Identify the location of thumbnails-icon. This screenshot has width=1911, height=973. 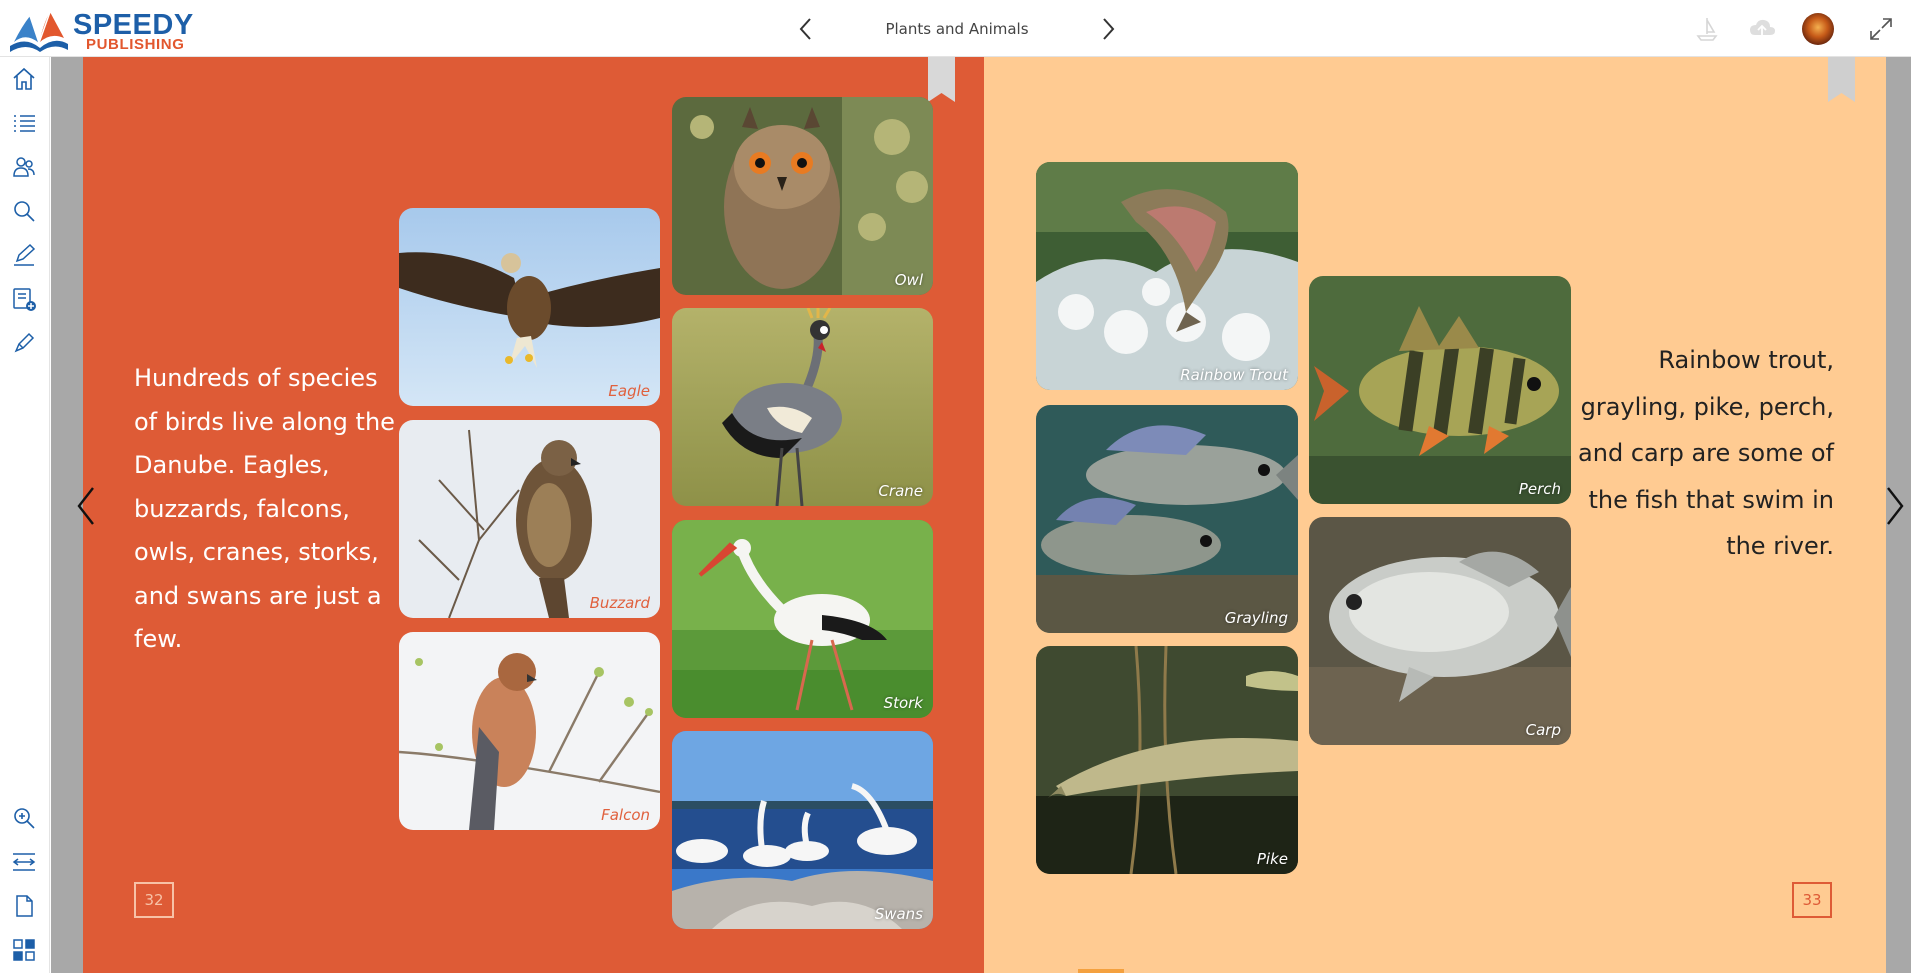
(24, 950).